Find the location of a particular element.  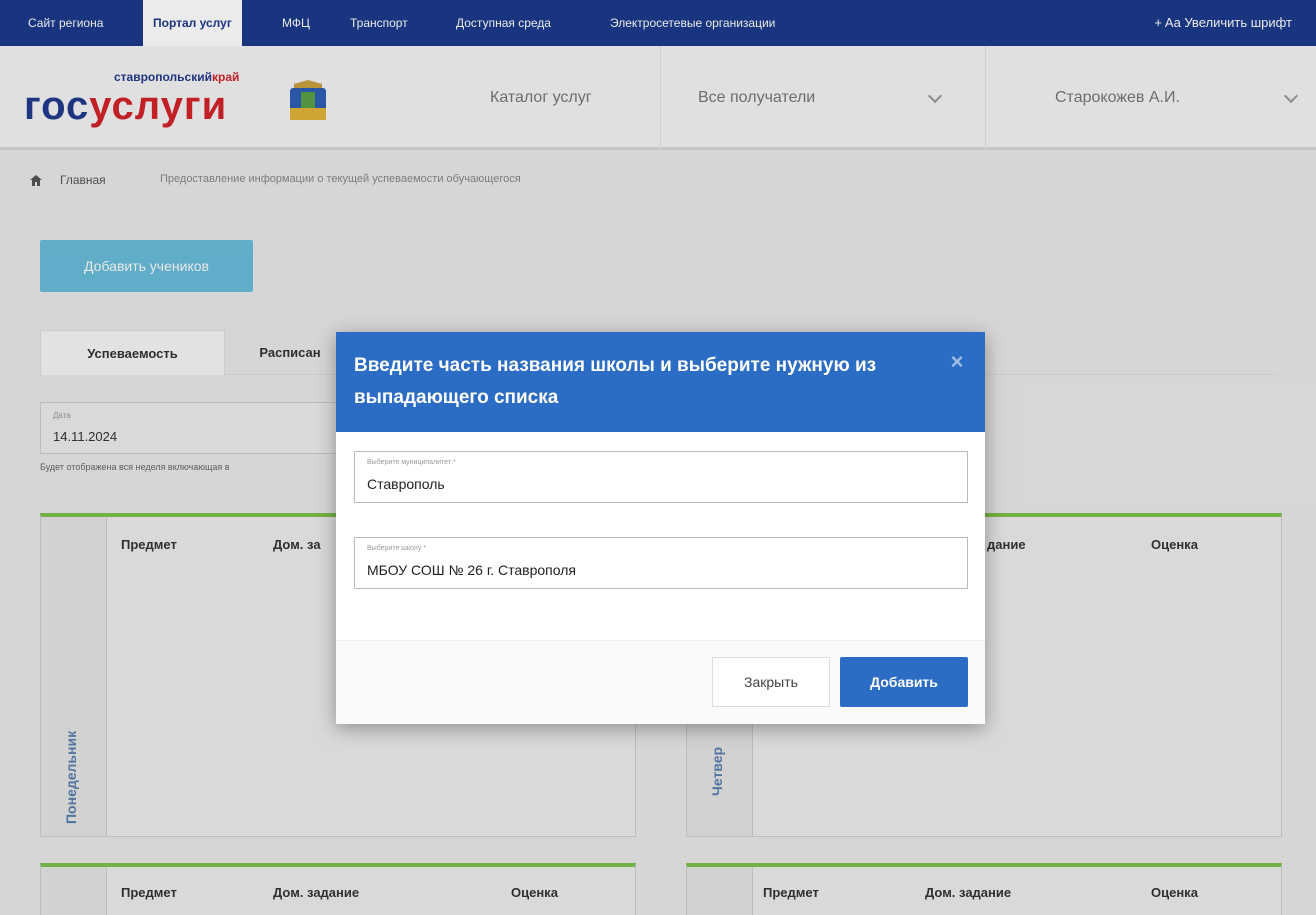

school-field-label: Выберите школу * is located at coordinates (397, 548).